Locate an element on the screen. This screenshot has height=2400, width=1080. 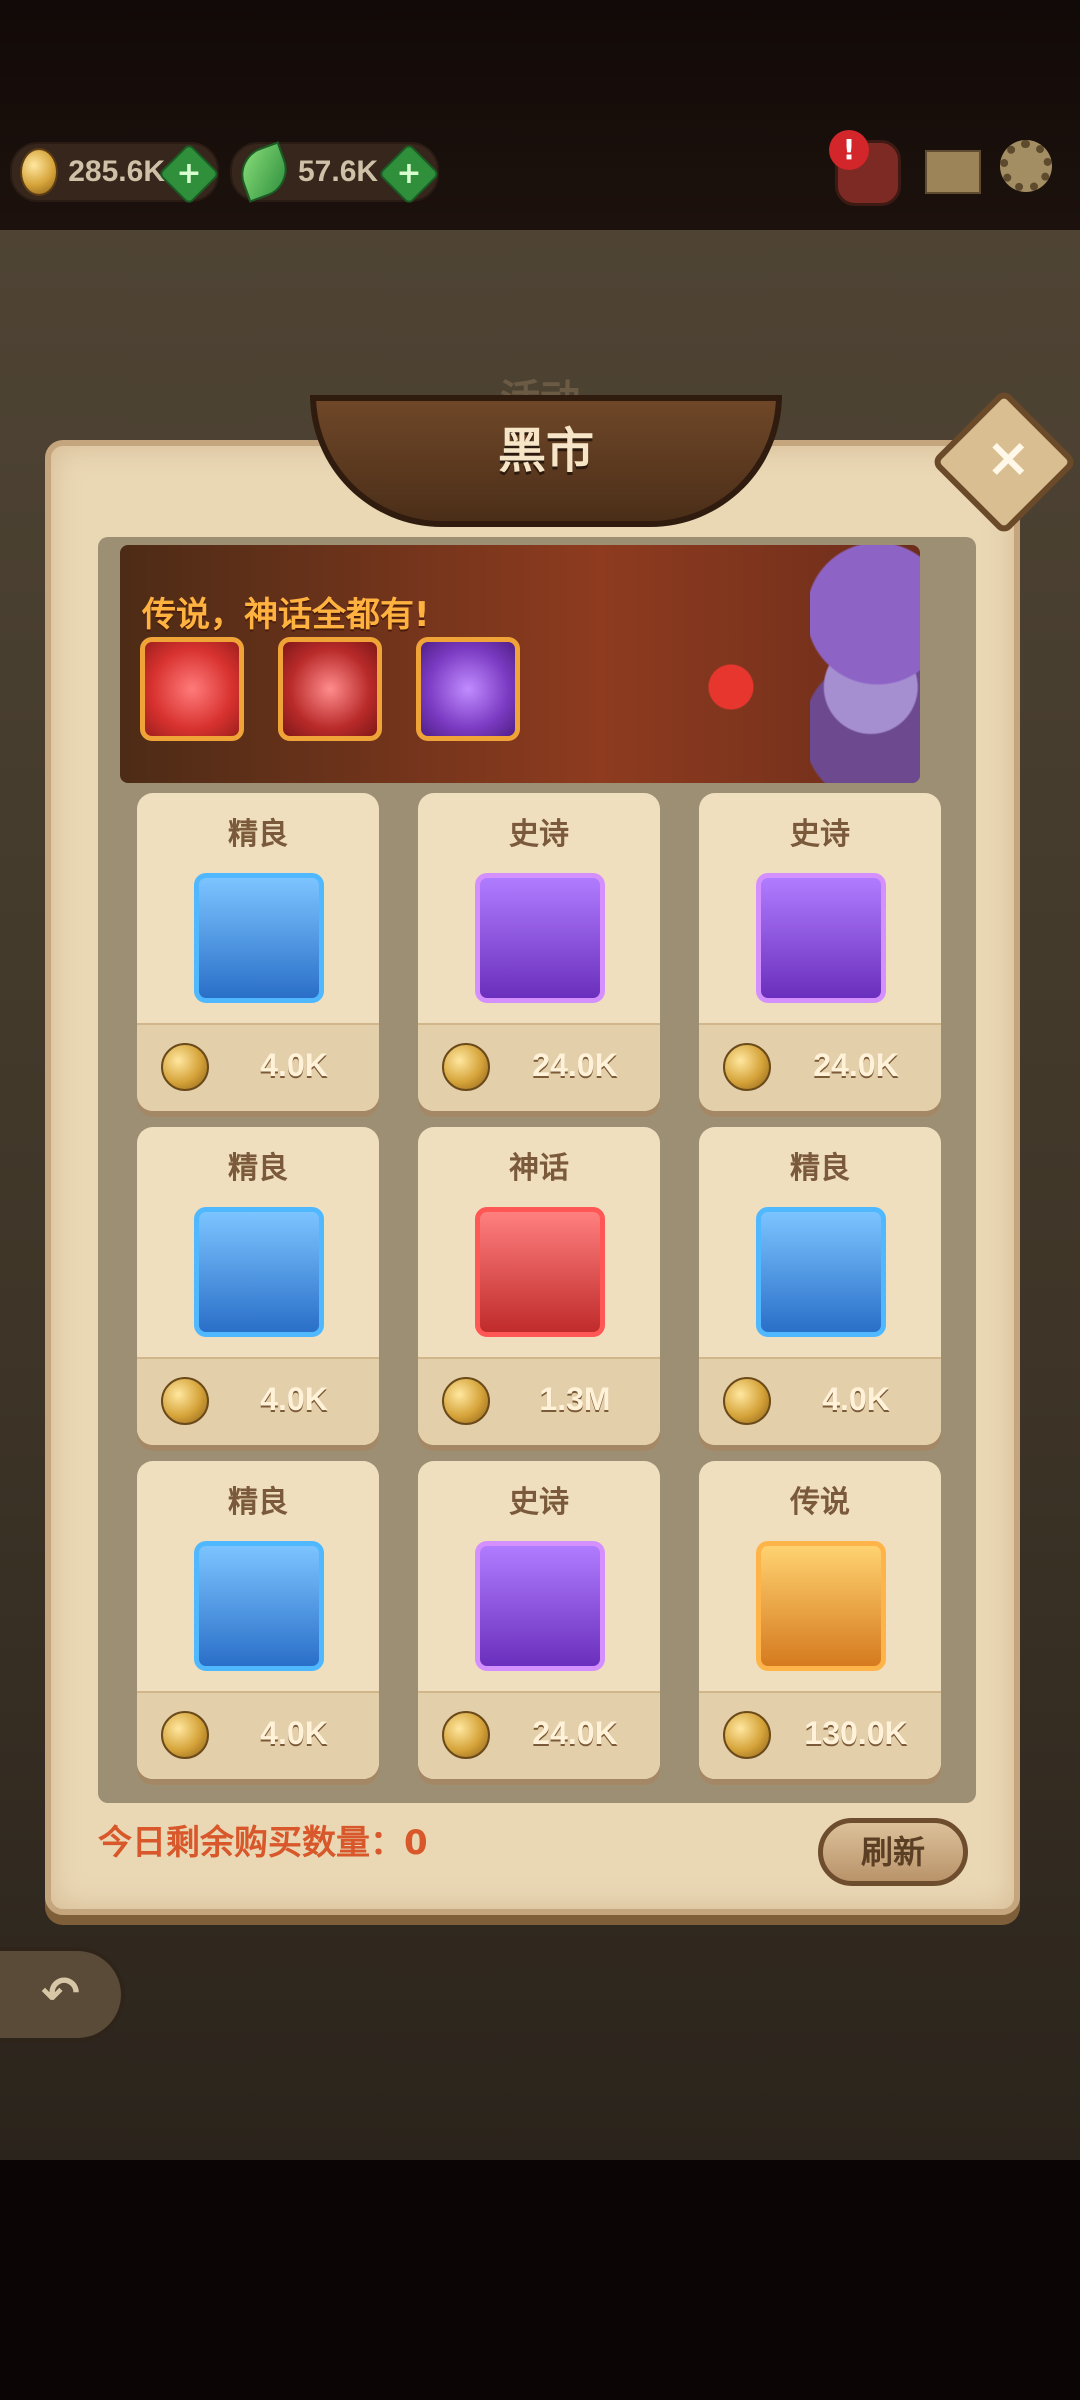
gear-icon is located at coordinates (1026, 166).